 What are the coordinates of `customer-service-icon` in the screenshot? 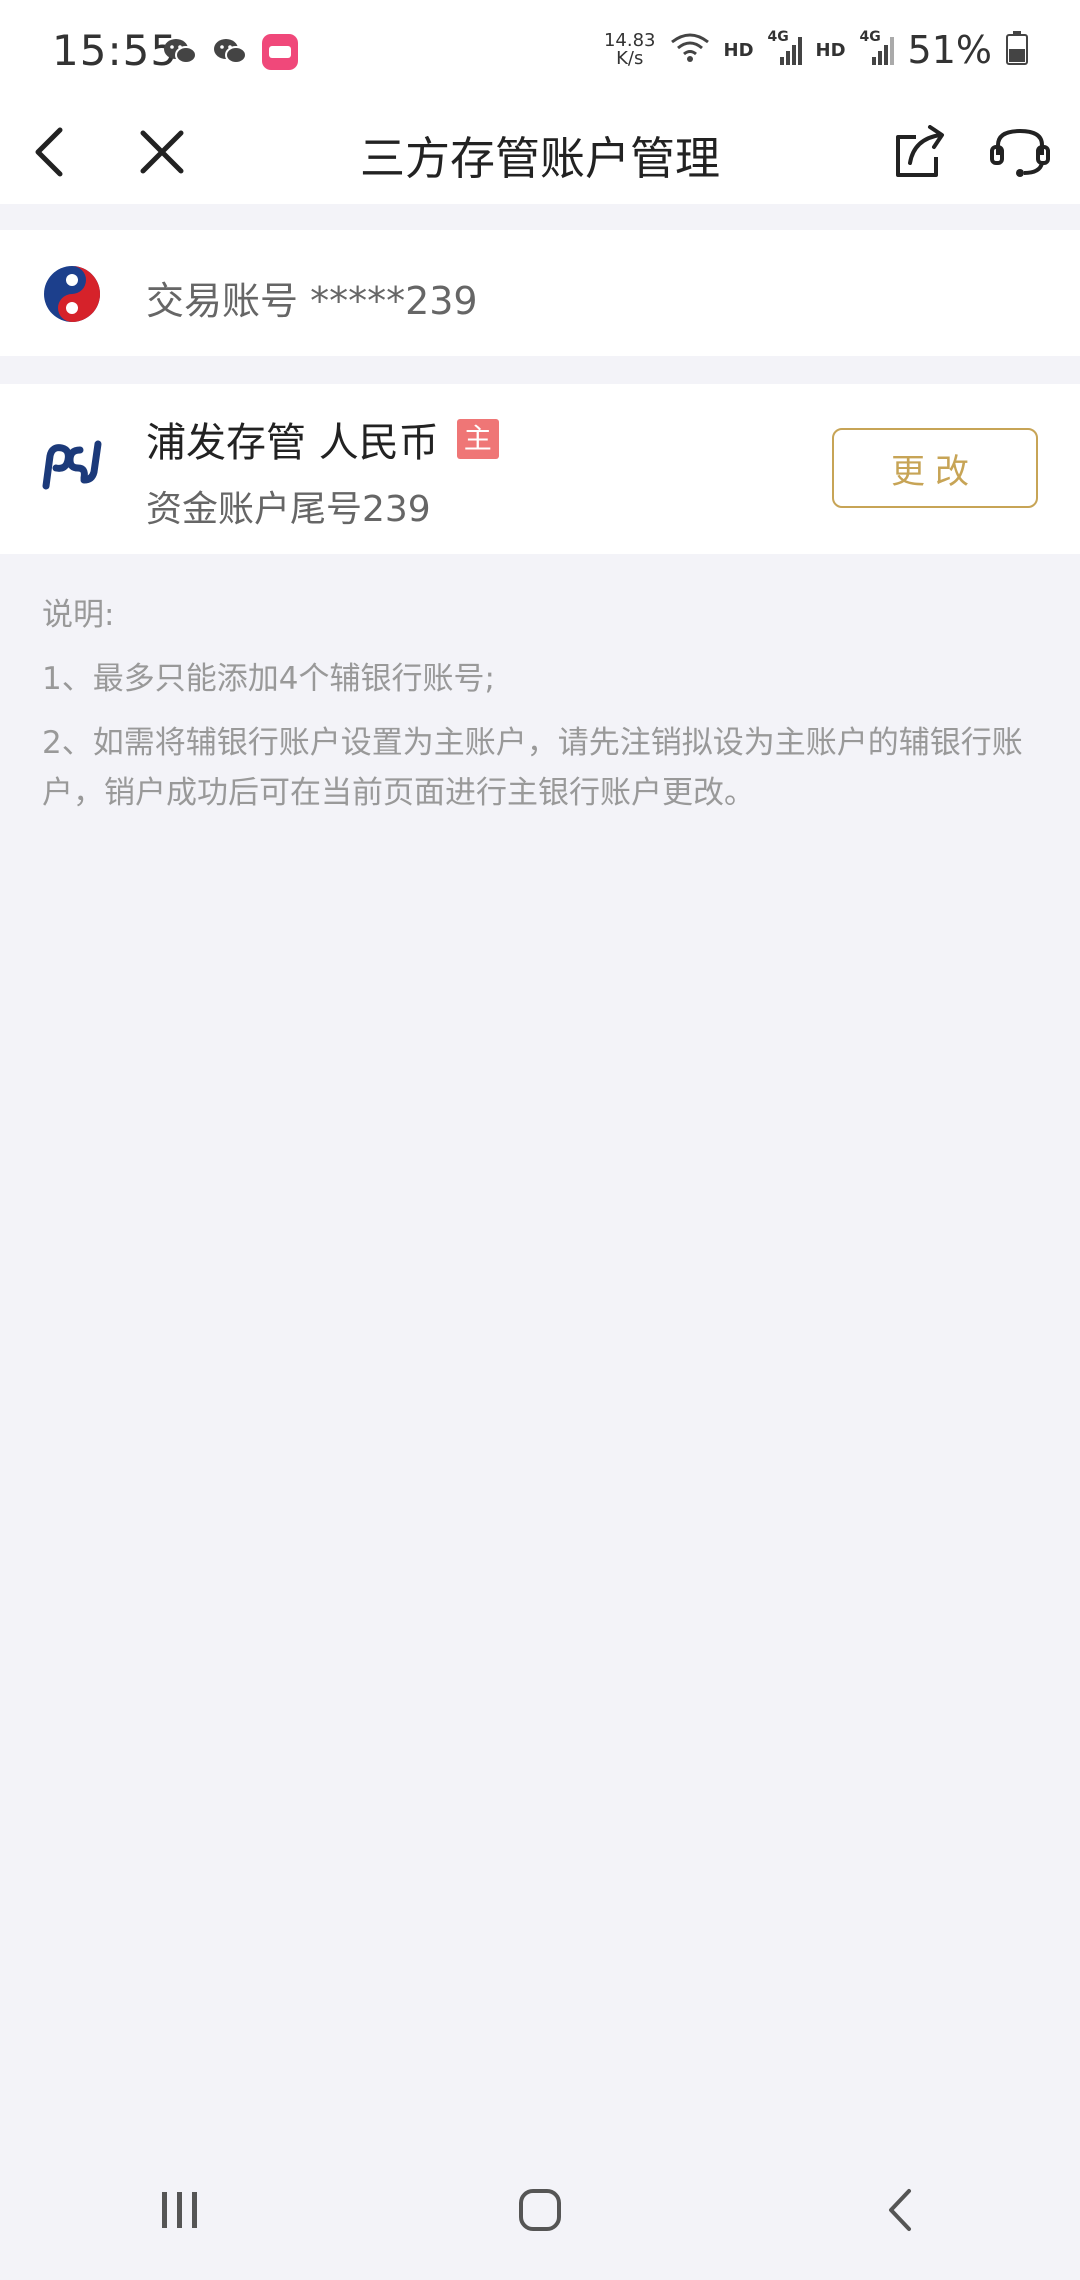 It's located at (1020, 152).